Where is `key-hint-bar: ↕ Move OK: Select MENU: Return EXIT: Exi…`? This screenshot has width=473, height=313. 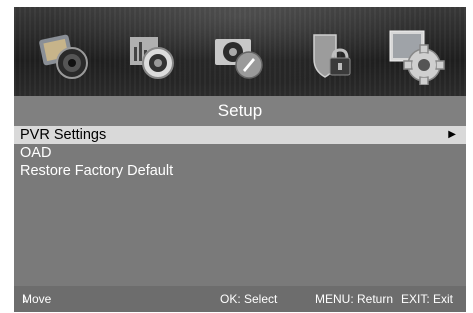
key-hint-bar: ↕ Move OK: Select MENU: Return EXIT: Exi… is located at coordinates (240, 299).